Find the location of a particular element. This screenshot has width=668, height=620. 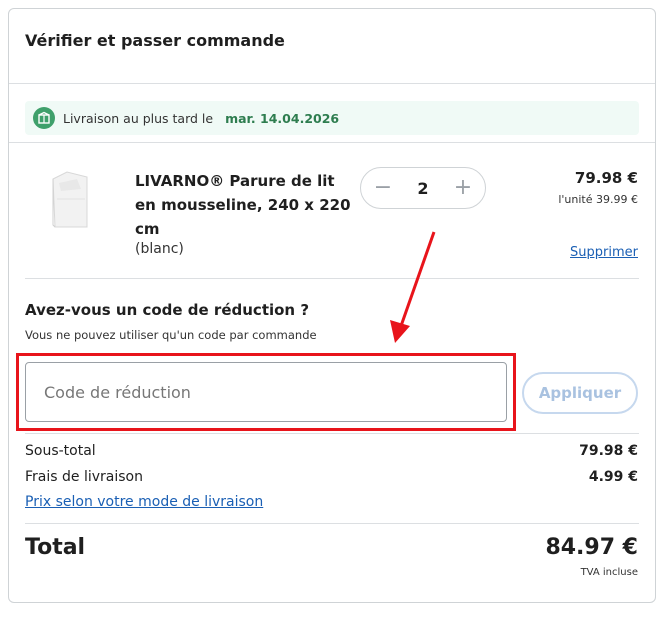

vat-note: TVA incluse is located at coordinates (609, 572).